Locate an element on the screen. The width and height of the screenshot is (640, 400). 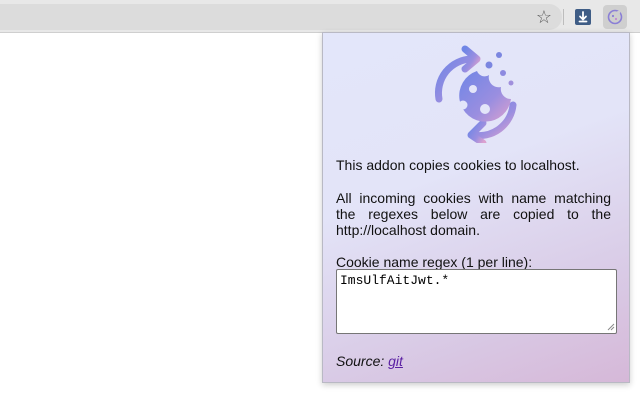
regex-label: Cookie name regex (1 per line): is located at coordinates (434, 262).